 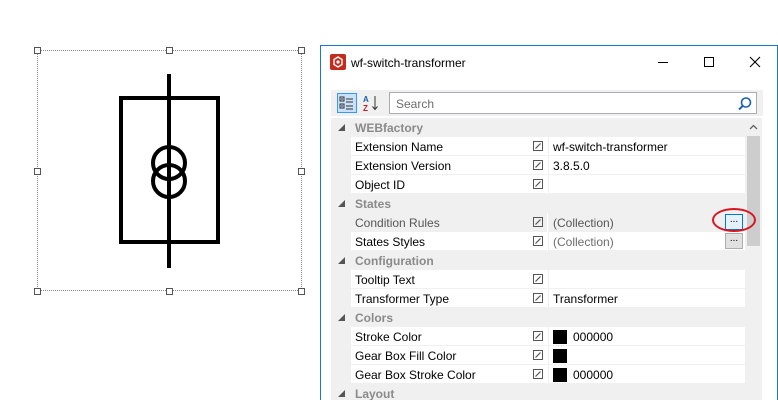 I want to click on property-row: Gear Box Fill Color, so click(x=538, y=355).